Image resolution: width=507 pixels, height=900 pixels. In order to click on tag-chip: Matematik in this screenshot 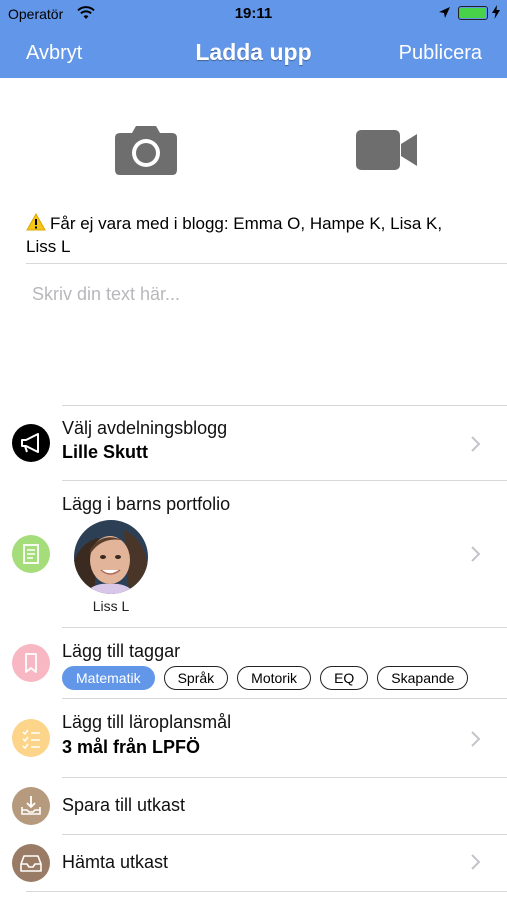, I will do `click(108, 678)`.